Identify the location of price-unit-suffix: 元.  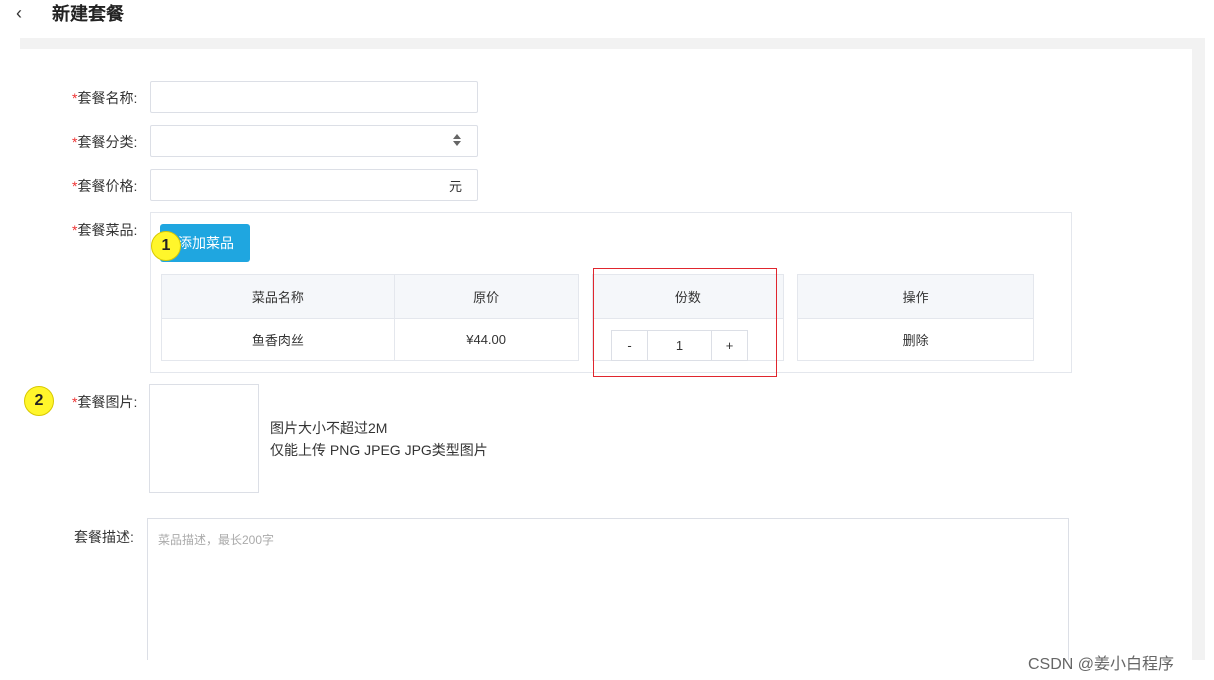
(456, 186).